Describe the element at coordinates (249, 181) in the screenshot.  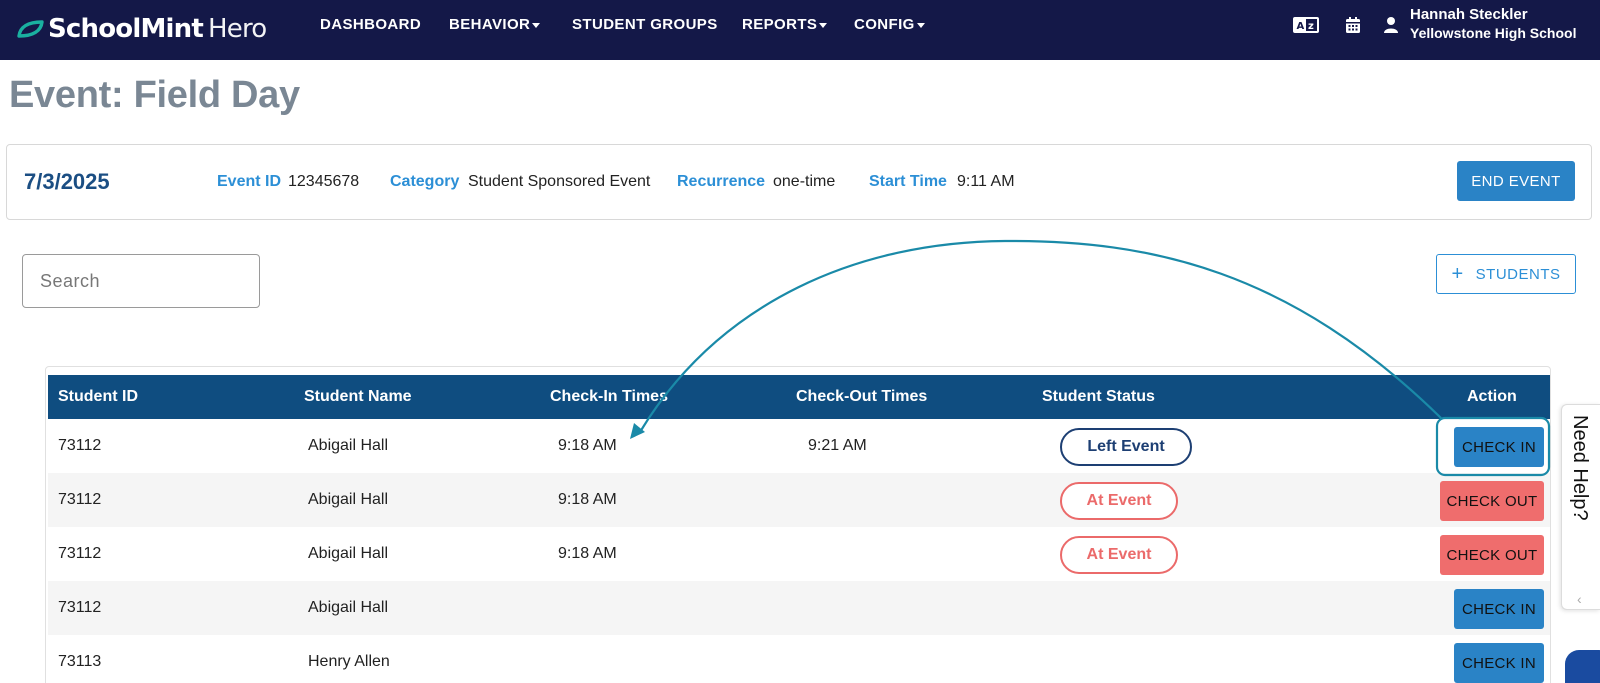
I see `event-id-label: Event ID` at that location.